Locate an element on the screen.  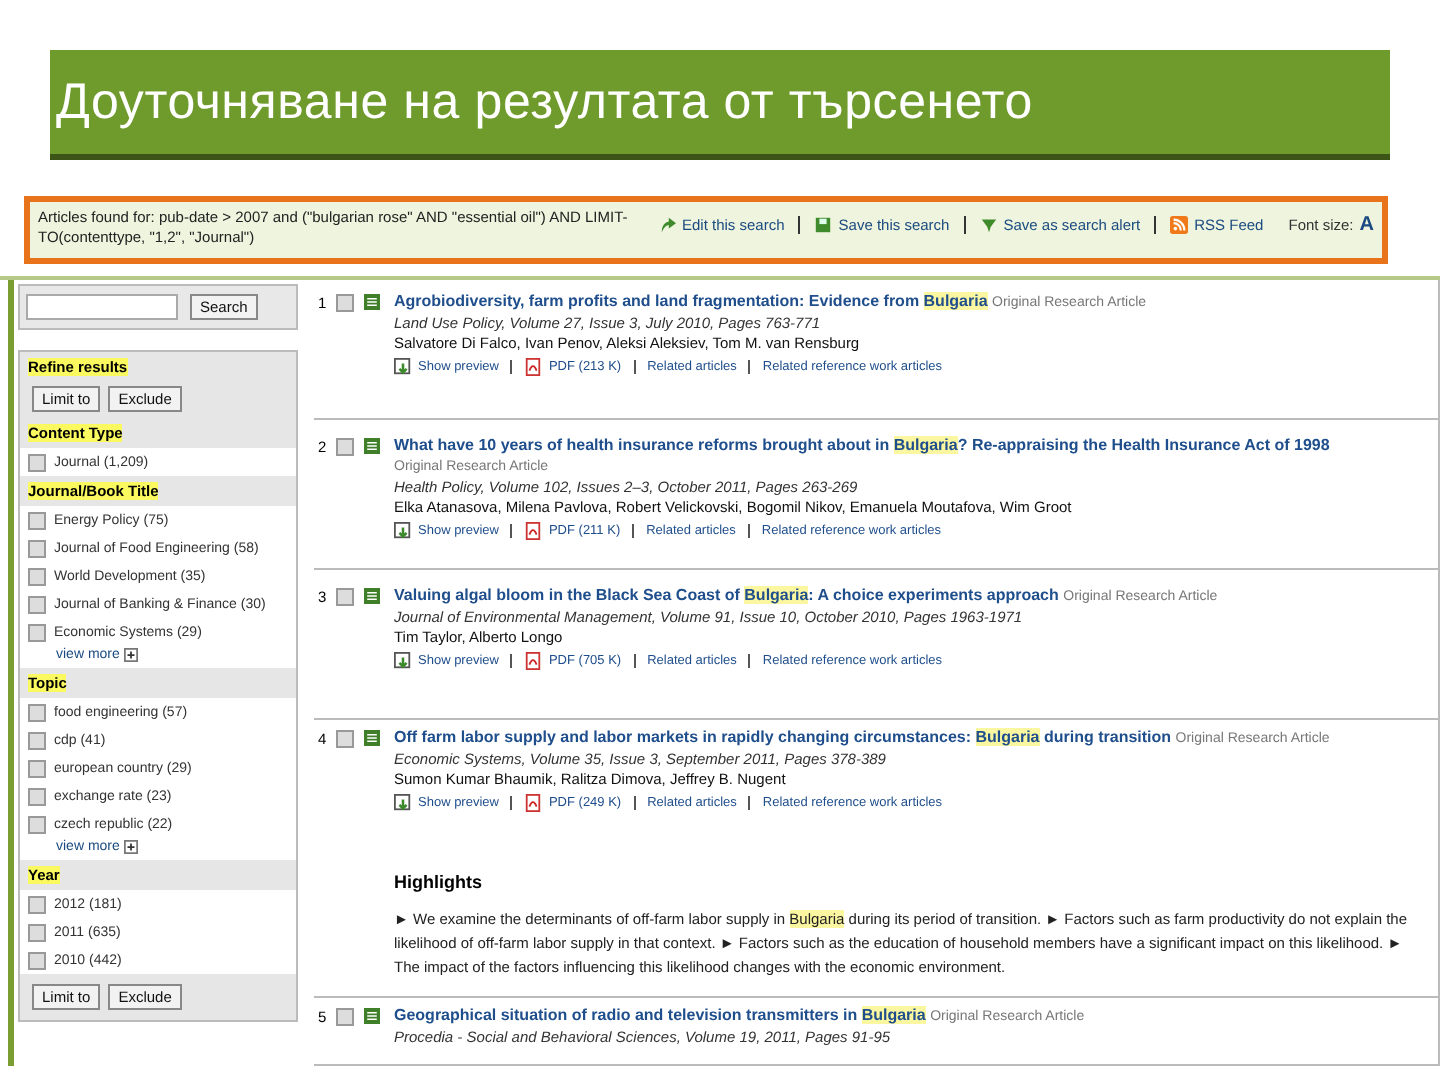
article-title-link: What have 10 years of health insurance reforms brought about in Bulgaria? Re-appraising the Health Insurance Act of 1998 is located at coordinates (862, 445).